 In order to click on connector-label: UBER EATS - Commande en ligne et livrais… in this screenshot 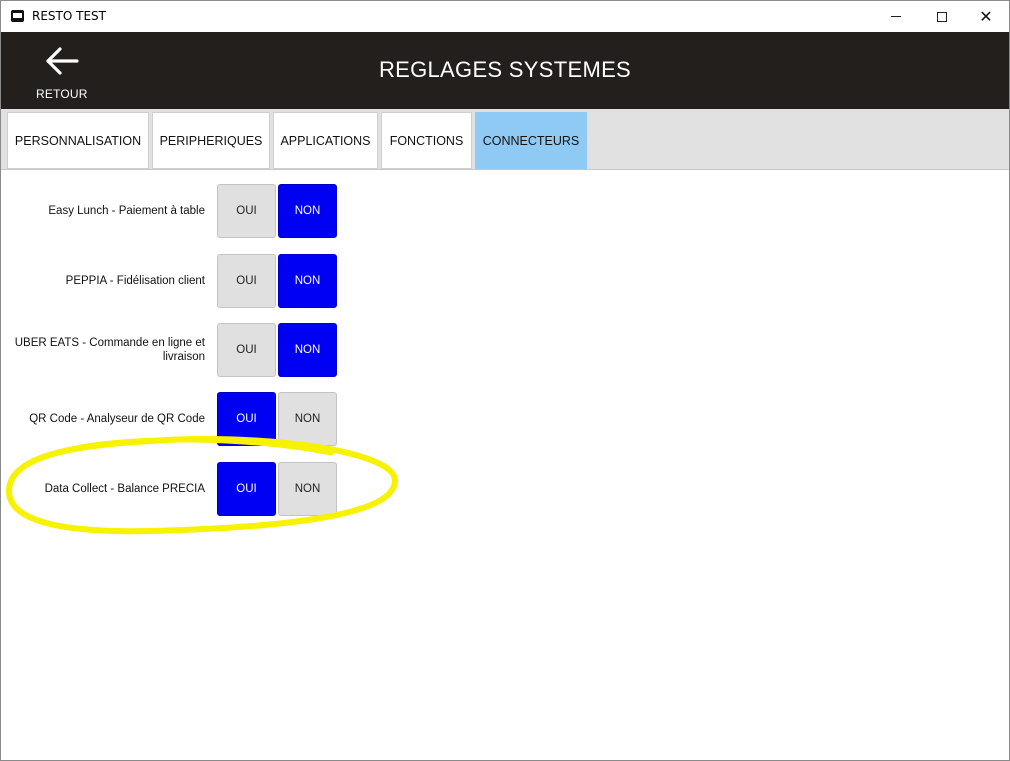, I will do `click(109, 350)`.